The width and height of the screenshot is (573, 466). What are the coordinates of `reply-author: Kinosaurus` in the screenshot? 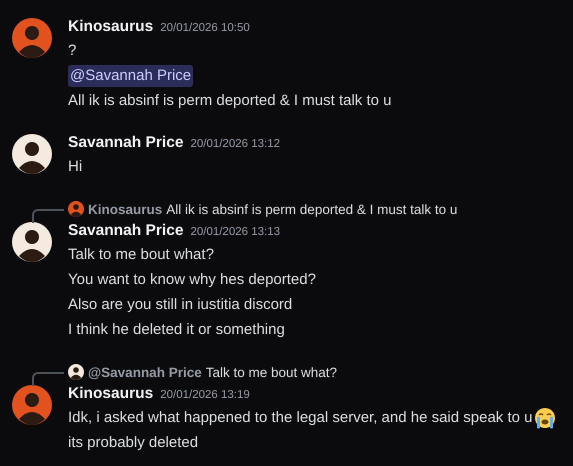 It's located at (125, 209).